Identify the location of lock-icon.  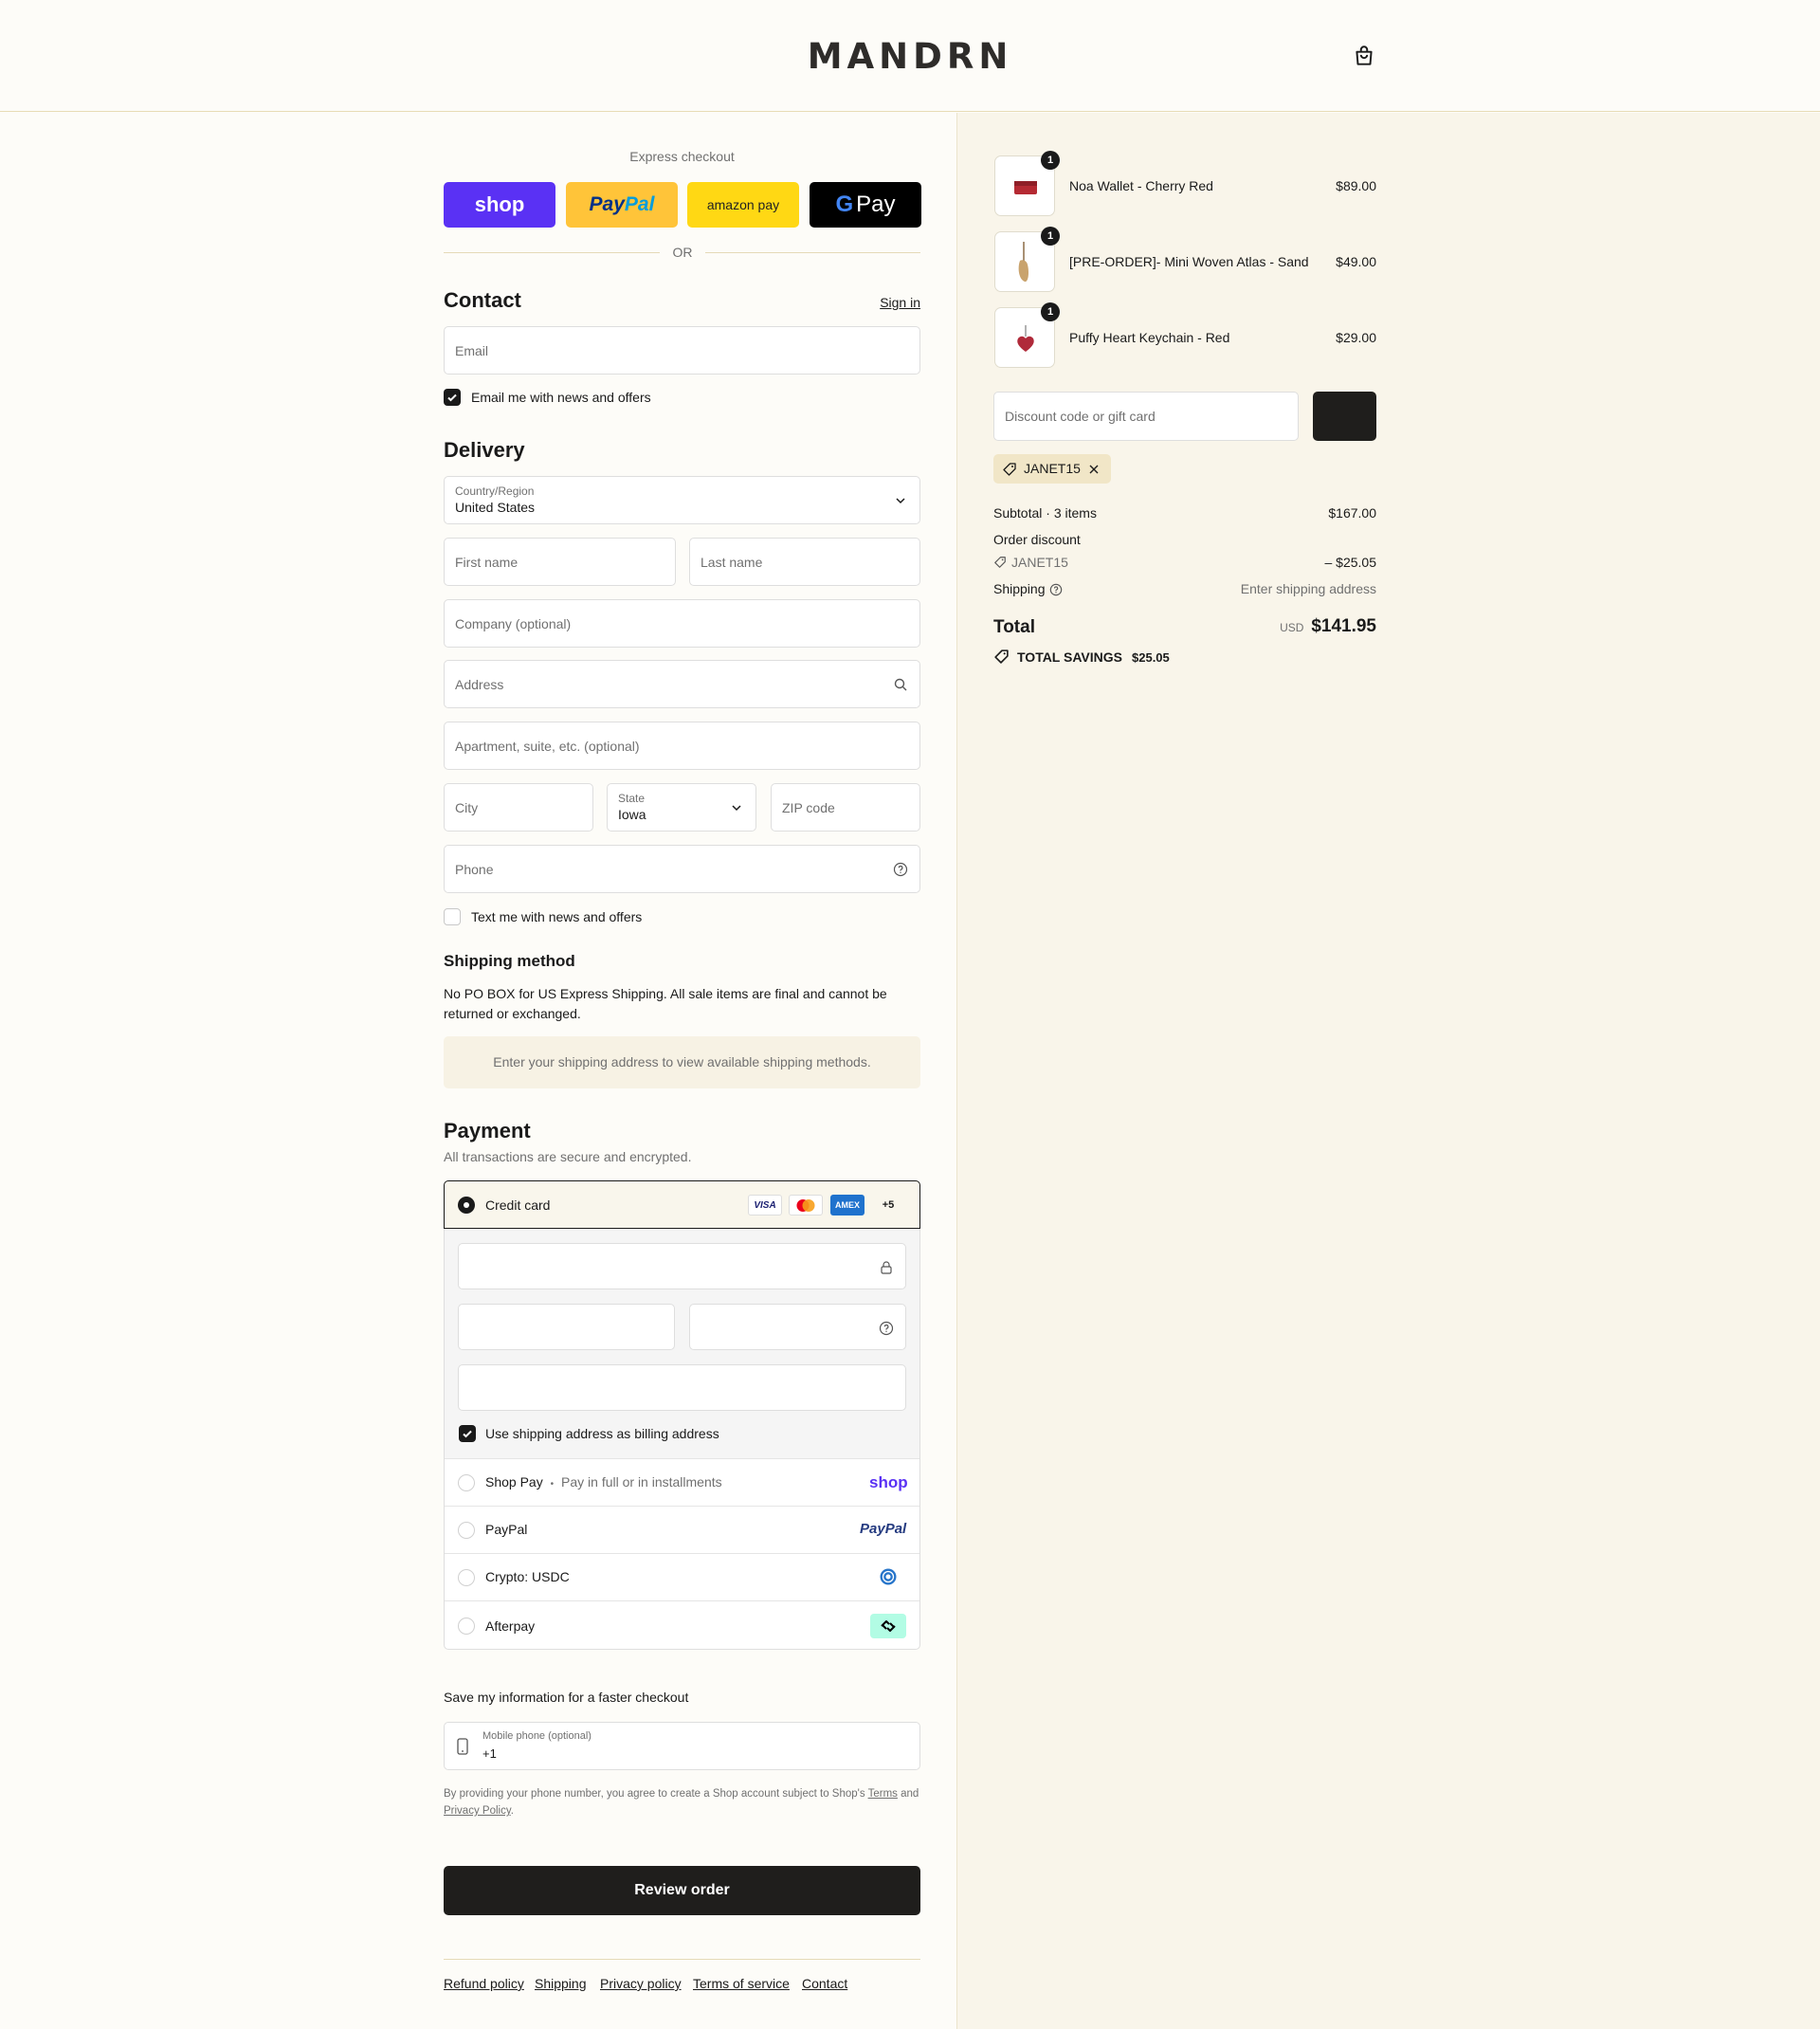
(886, 1267).